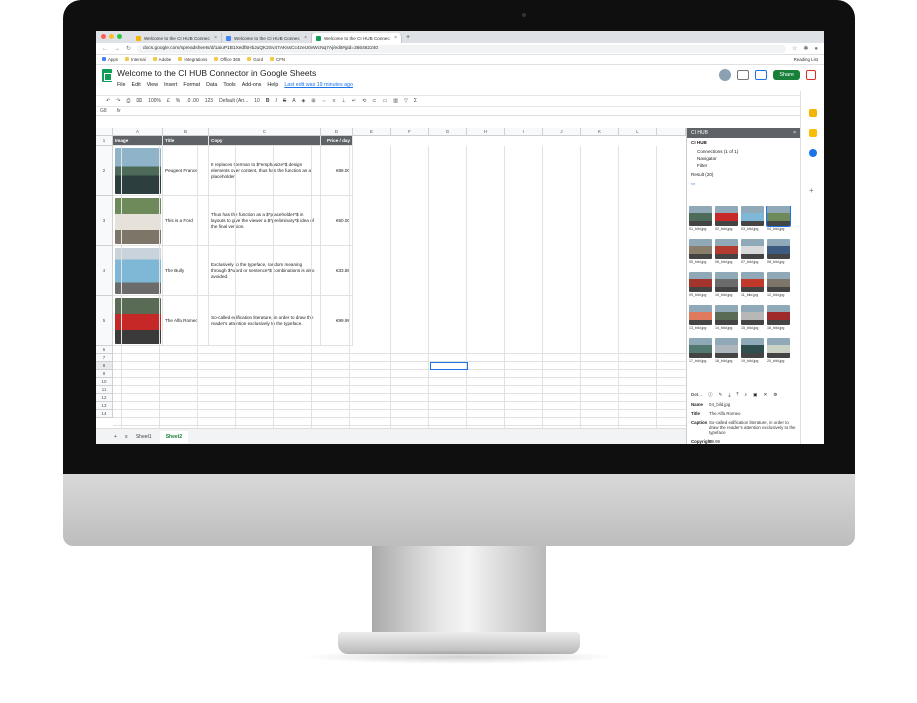  Describe the element at coordinates (410, 132) in the screenshot. I see `column-header: F` at that location.